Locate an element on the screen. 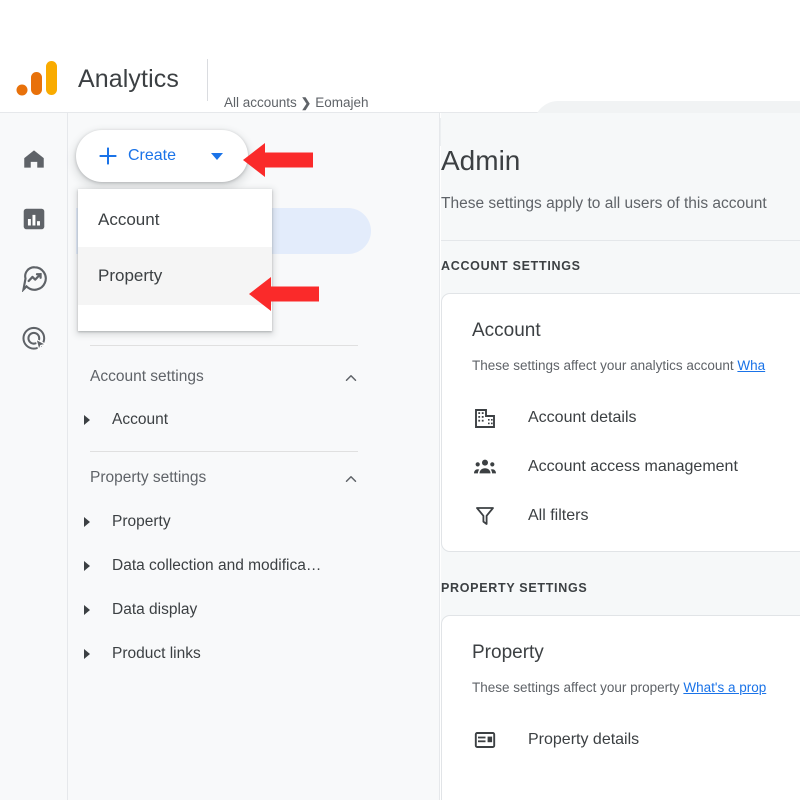  sidebar-item-product-links-label: Product links is located at coordinates (156, 653).